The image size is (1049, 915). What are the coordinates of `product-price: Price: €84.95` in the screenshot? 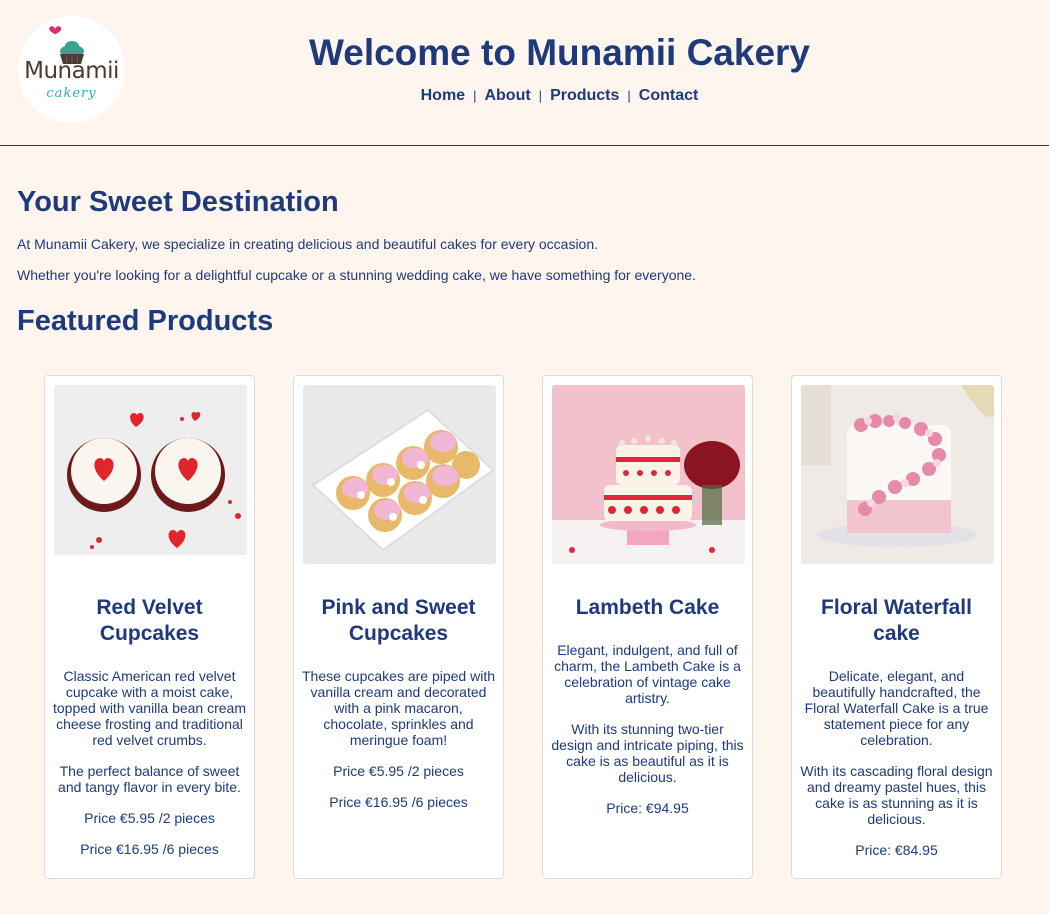 It's located at (896, 850).